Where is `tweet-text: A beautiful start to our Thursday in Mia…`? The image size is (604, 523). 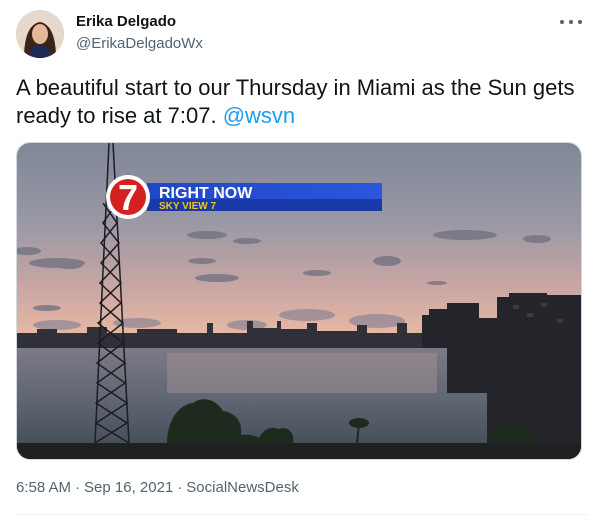
tweet-text: A beautiful start to our Thursday in Mia… is located at coordinates (301, 102).